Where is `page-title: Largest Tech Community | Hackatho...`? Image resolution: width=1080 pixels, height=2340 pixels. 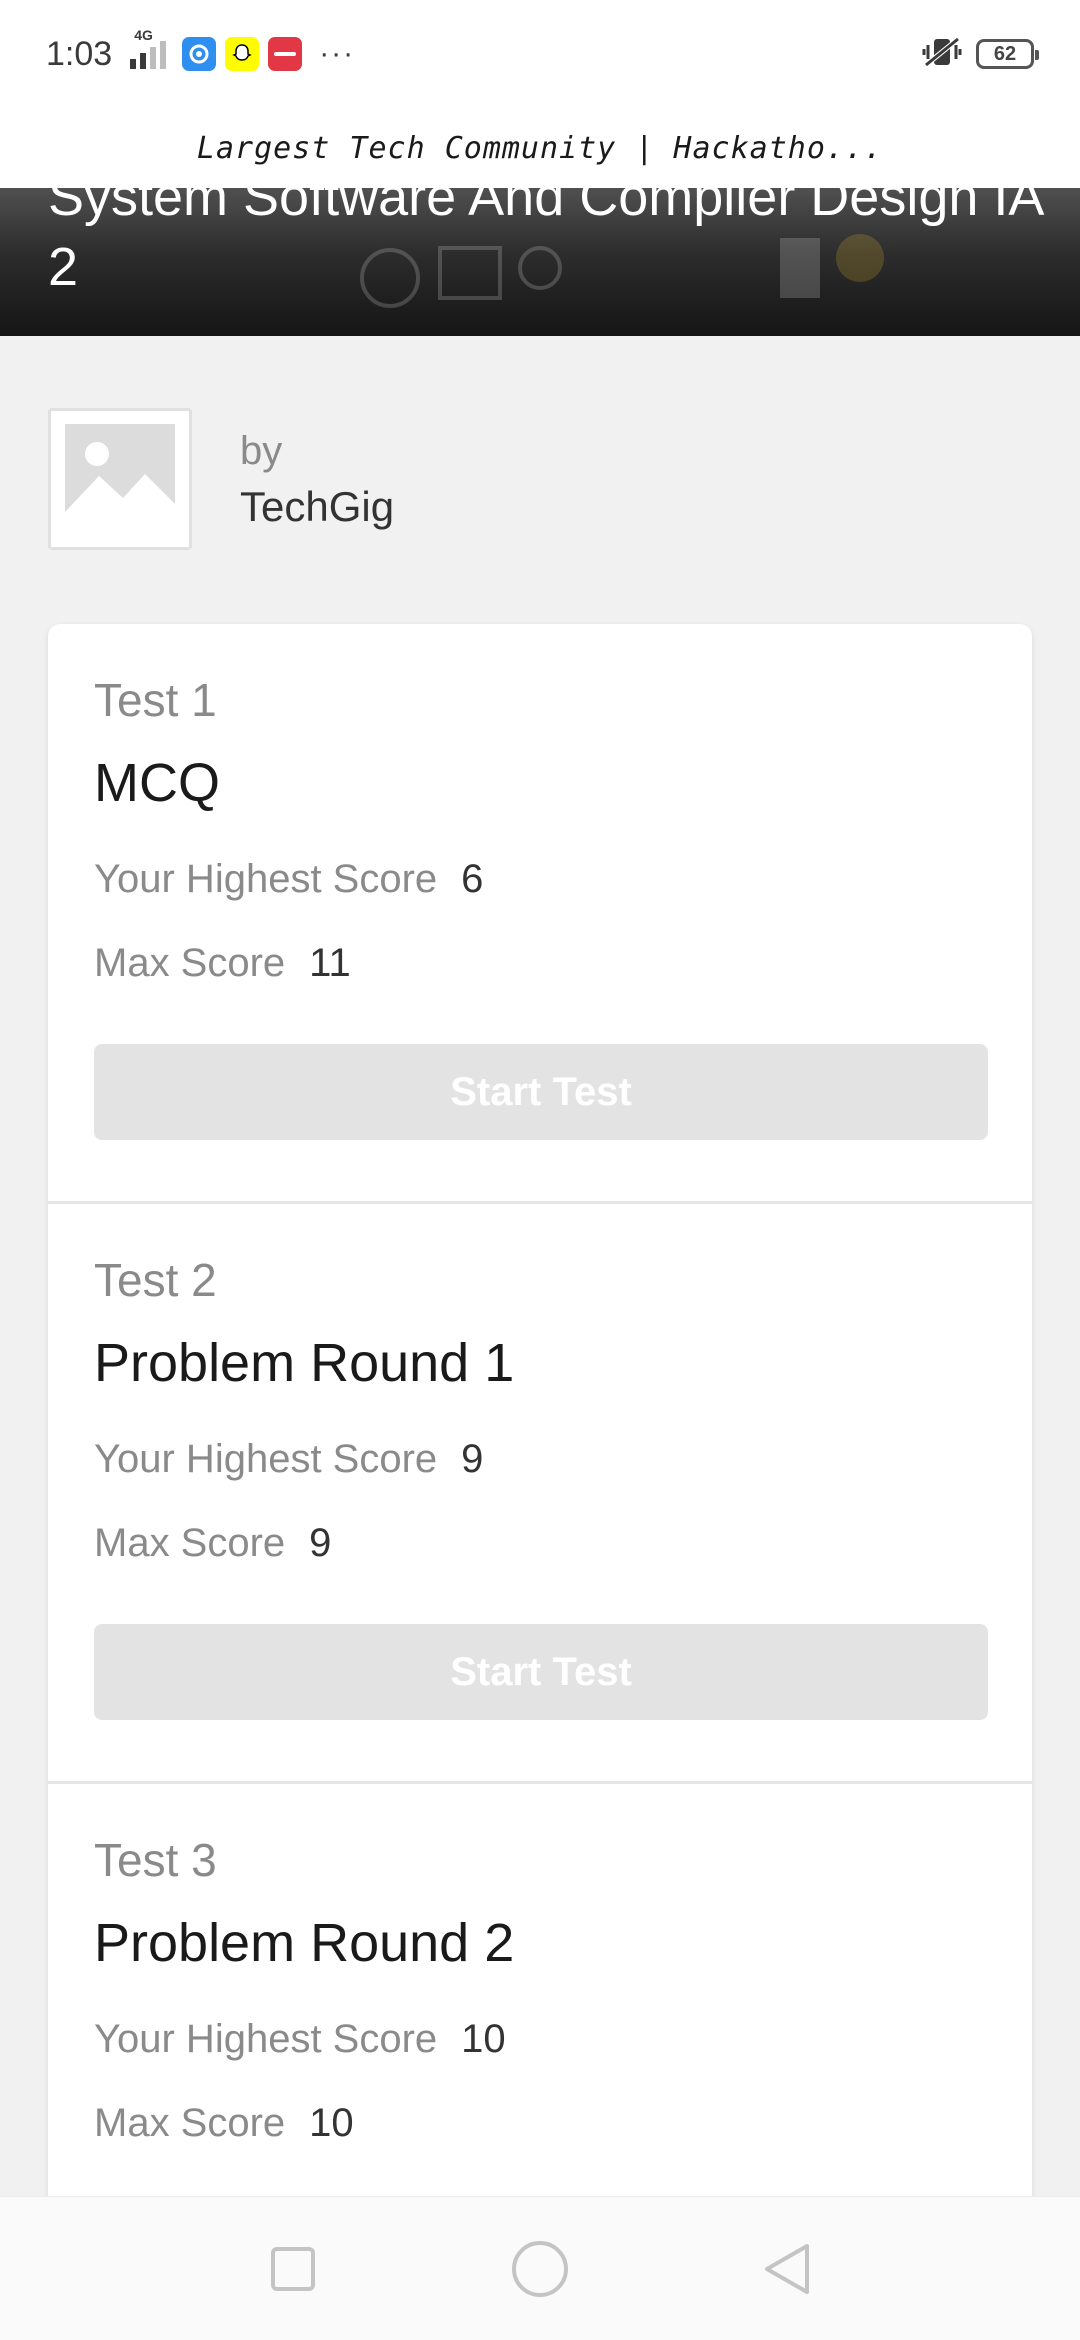
page-title: Largest Tech Community | Hackatho... is located at coordinates (540, 148).